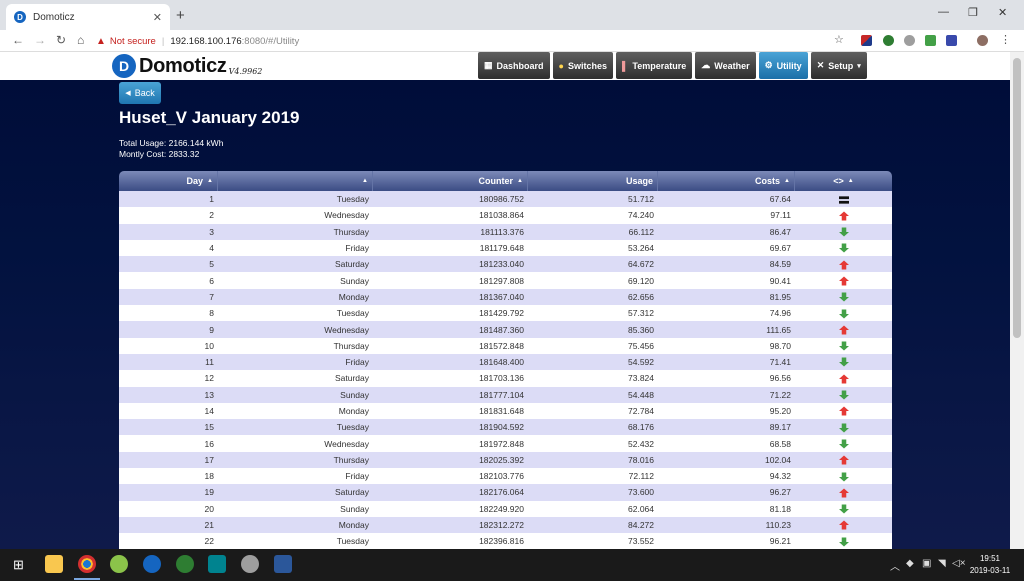  I want to click on cell-usage: 52.432, so click(641, 443).